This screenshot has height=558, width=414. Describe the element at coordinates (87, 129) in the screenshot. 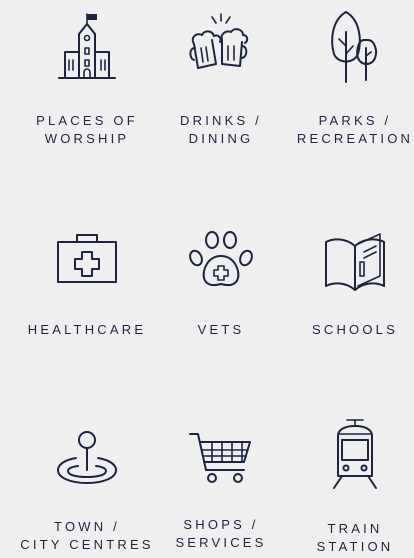

I see `category-label: PLACES OF WORSHIP` at that location.